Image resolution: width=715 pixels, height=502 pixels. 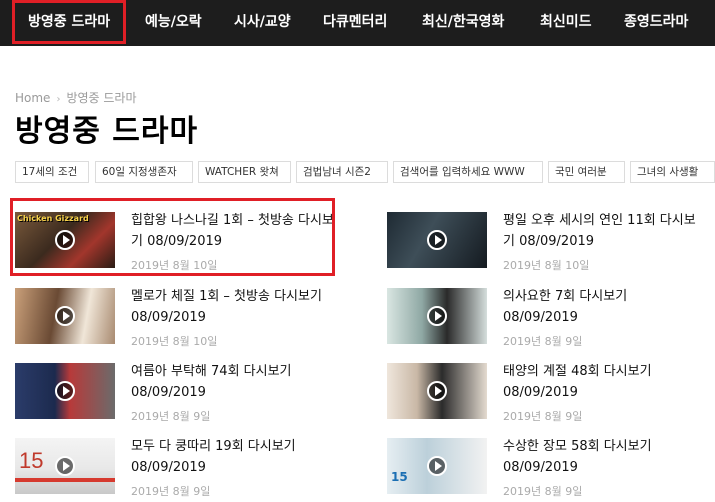 I want to click on breadcrumb-chevron-icon: ›, so click(x=58, y=99).